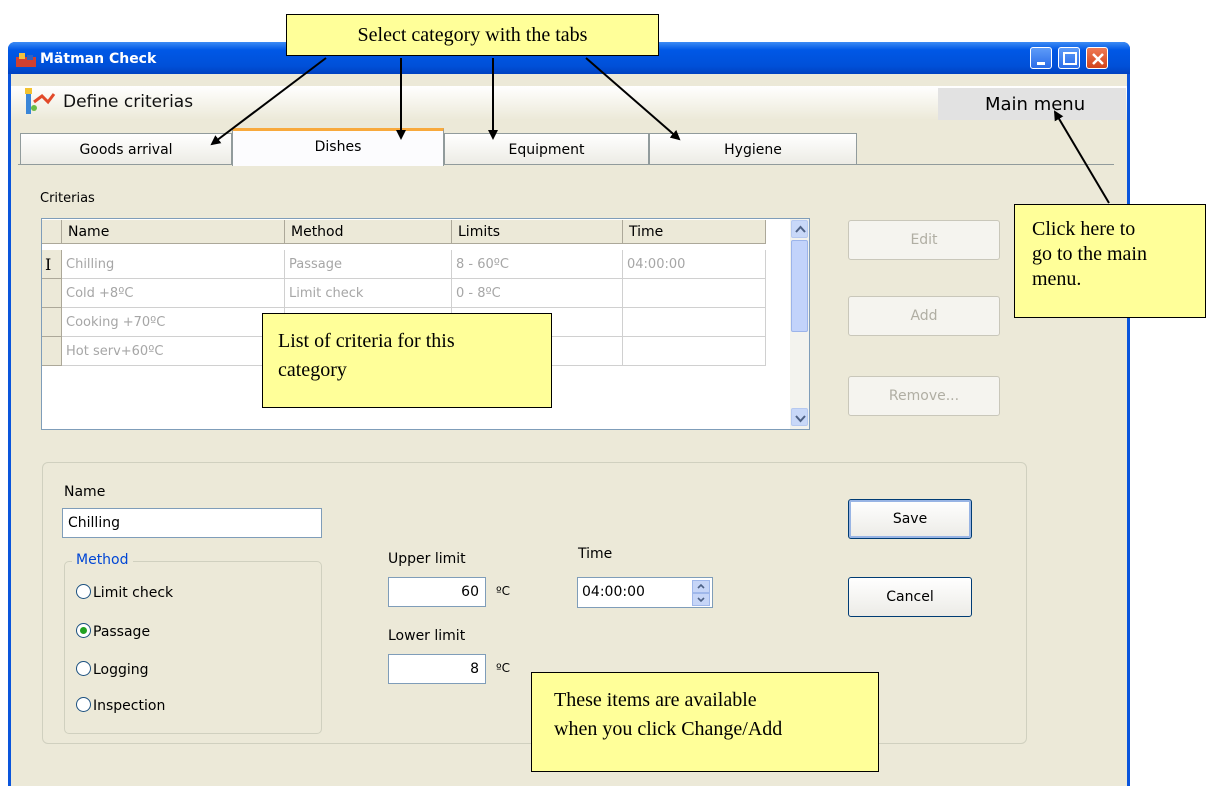 The width and height of the screenshot is (1221, 789). I want to click on page-title: Define criterias, so click(128, 102).